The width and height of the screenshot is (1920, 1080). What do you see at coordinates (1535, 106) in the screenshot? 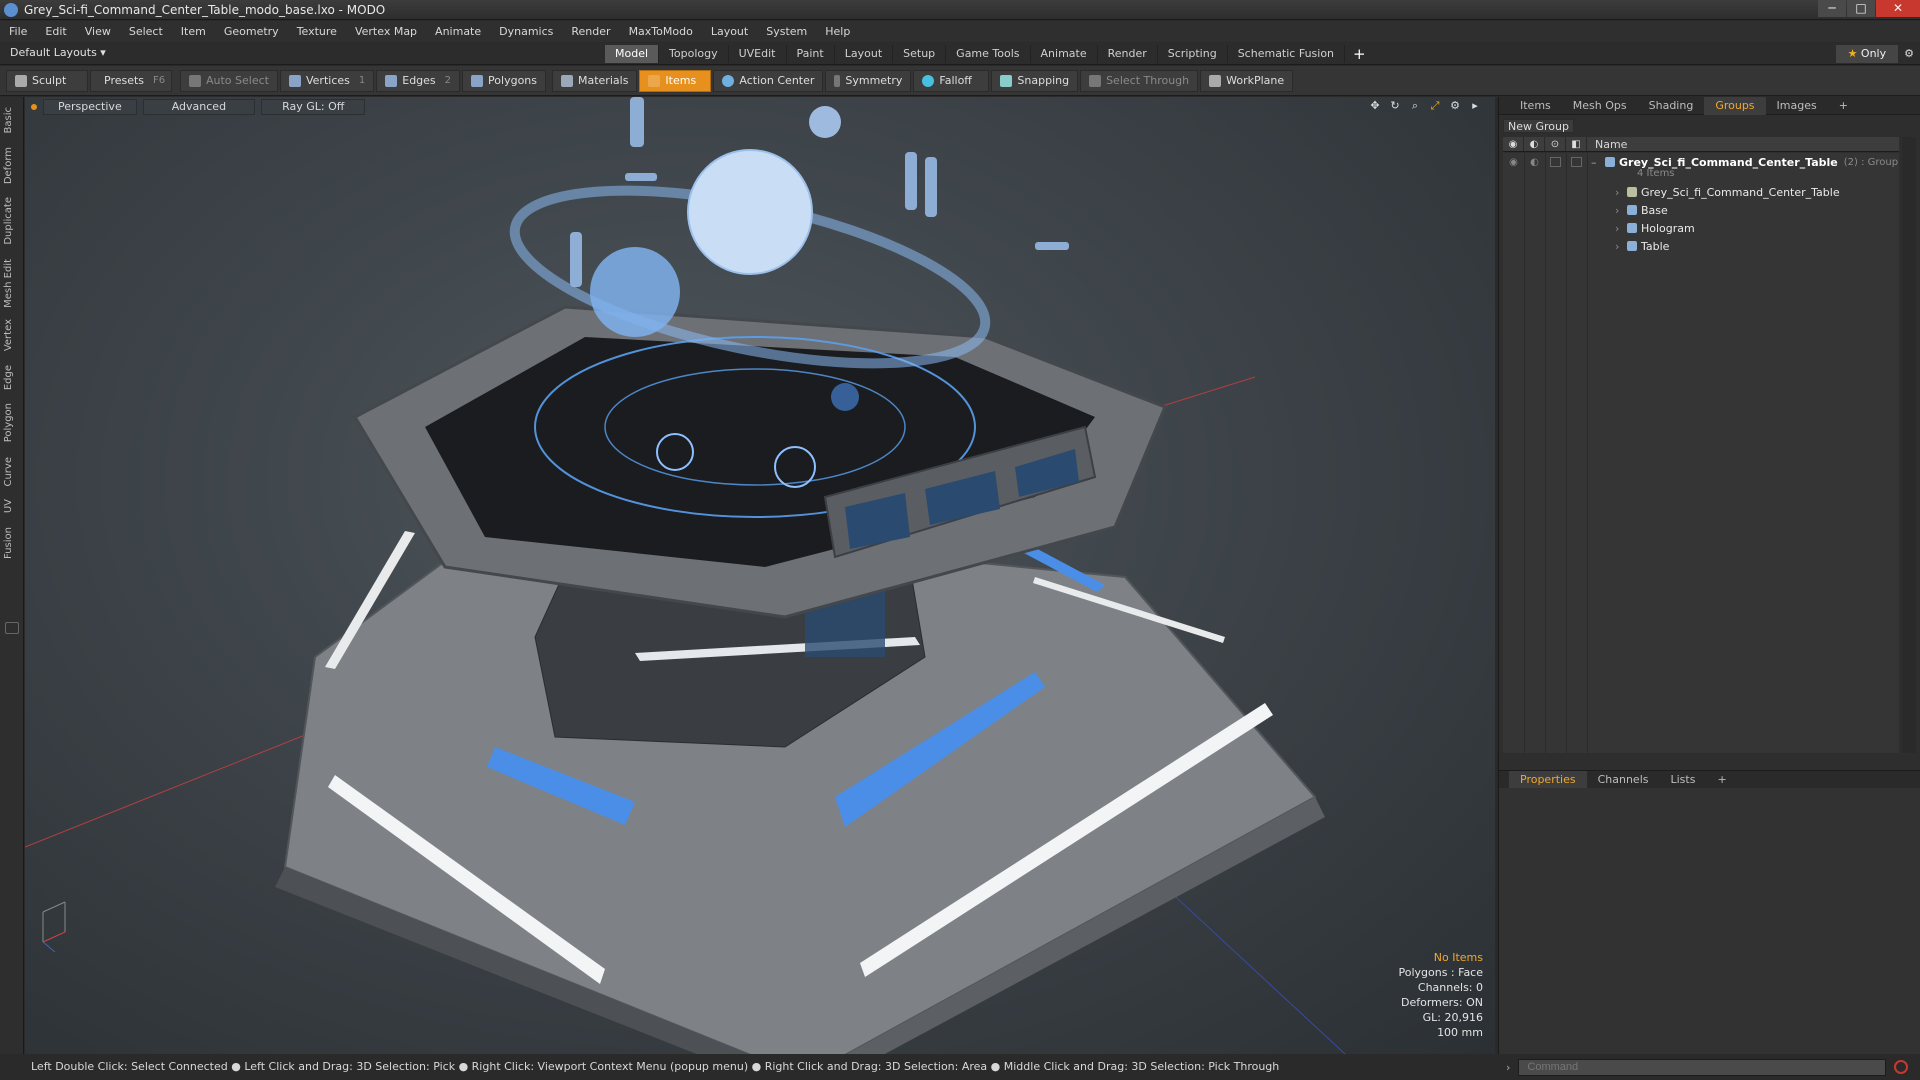
I see `tab-items: Items` at bounding box center [1535, 106].